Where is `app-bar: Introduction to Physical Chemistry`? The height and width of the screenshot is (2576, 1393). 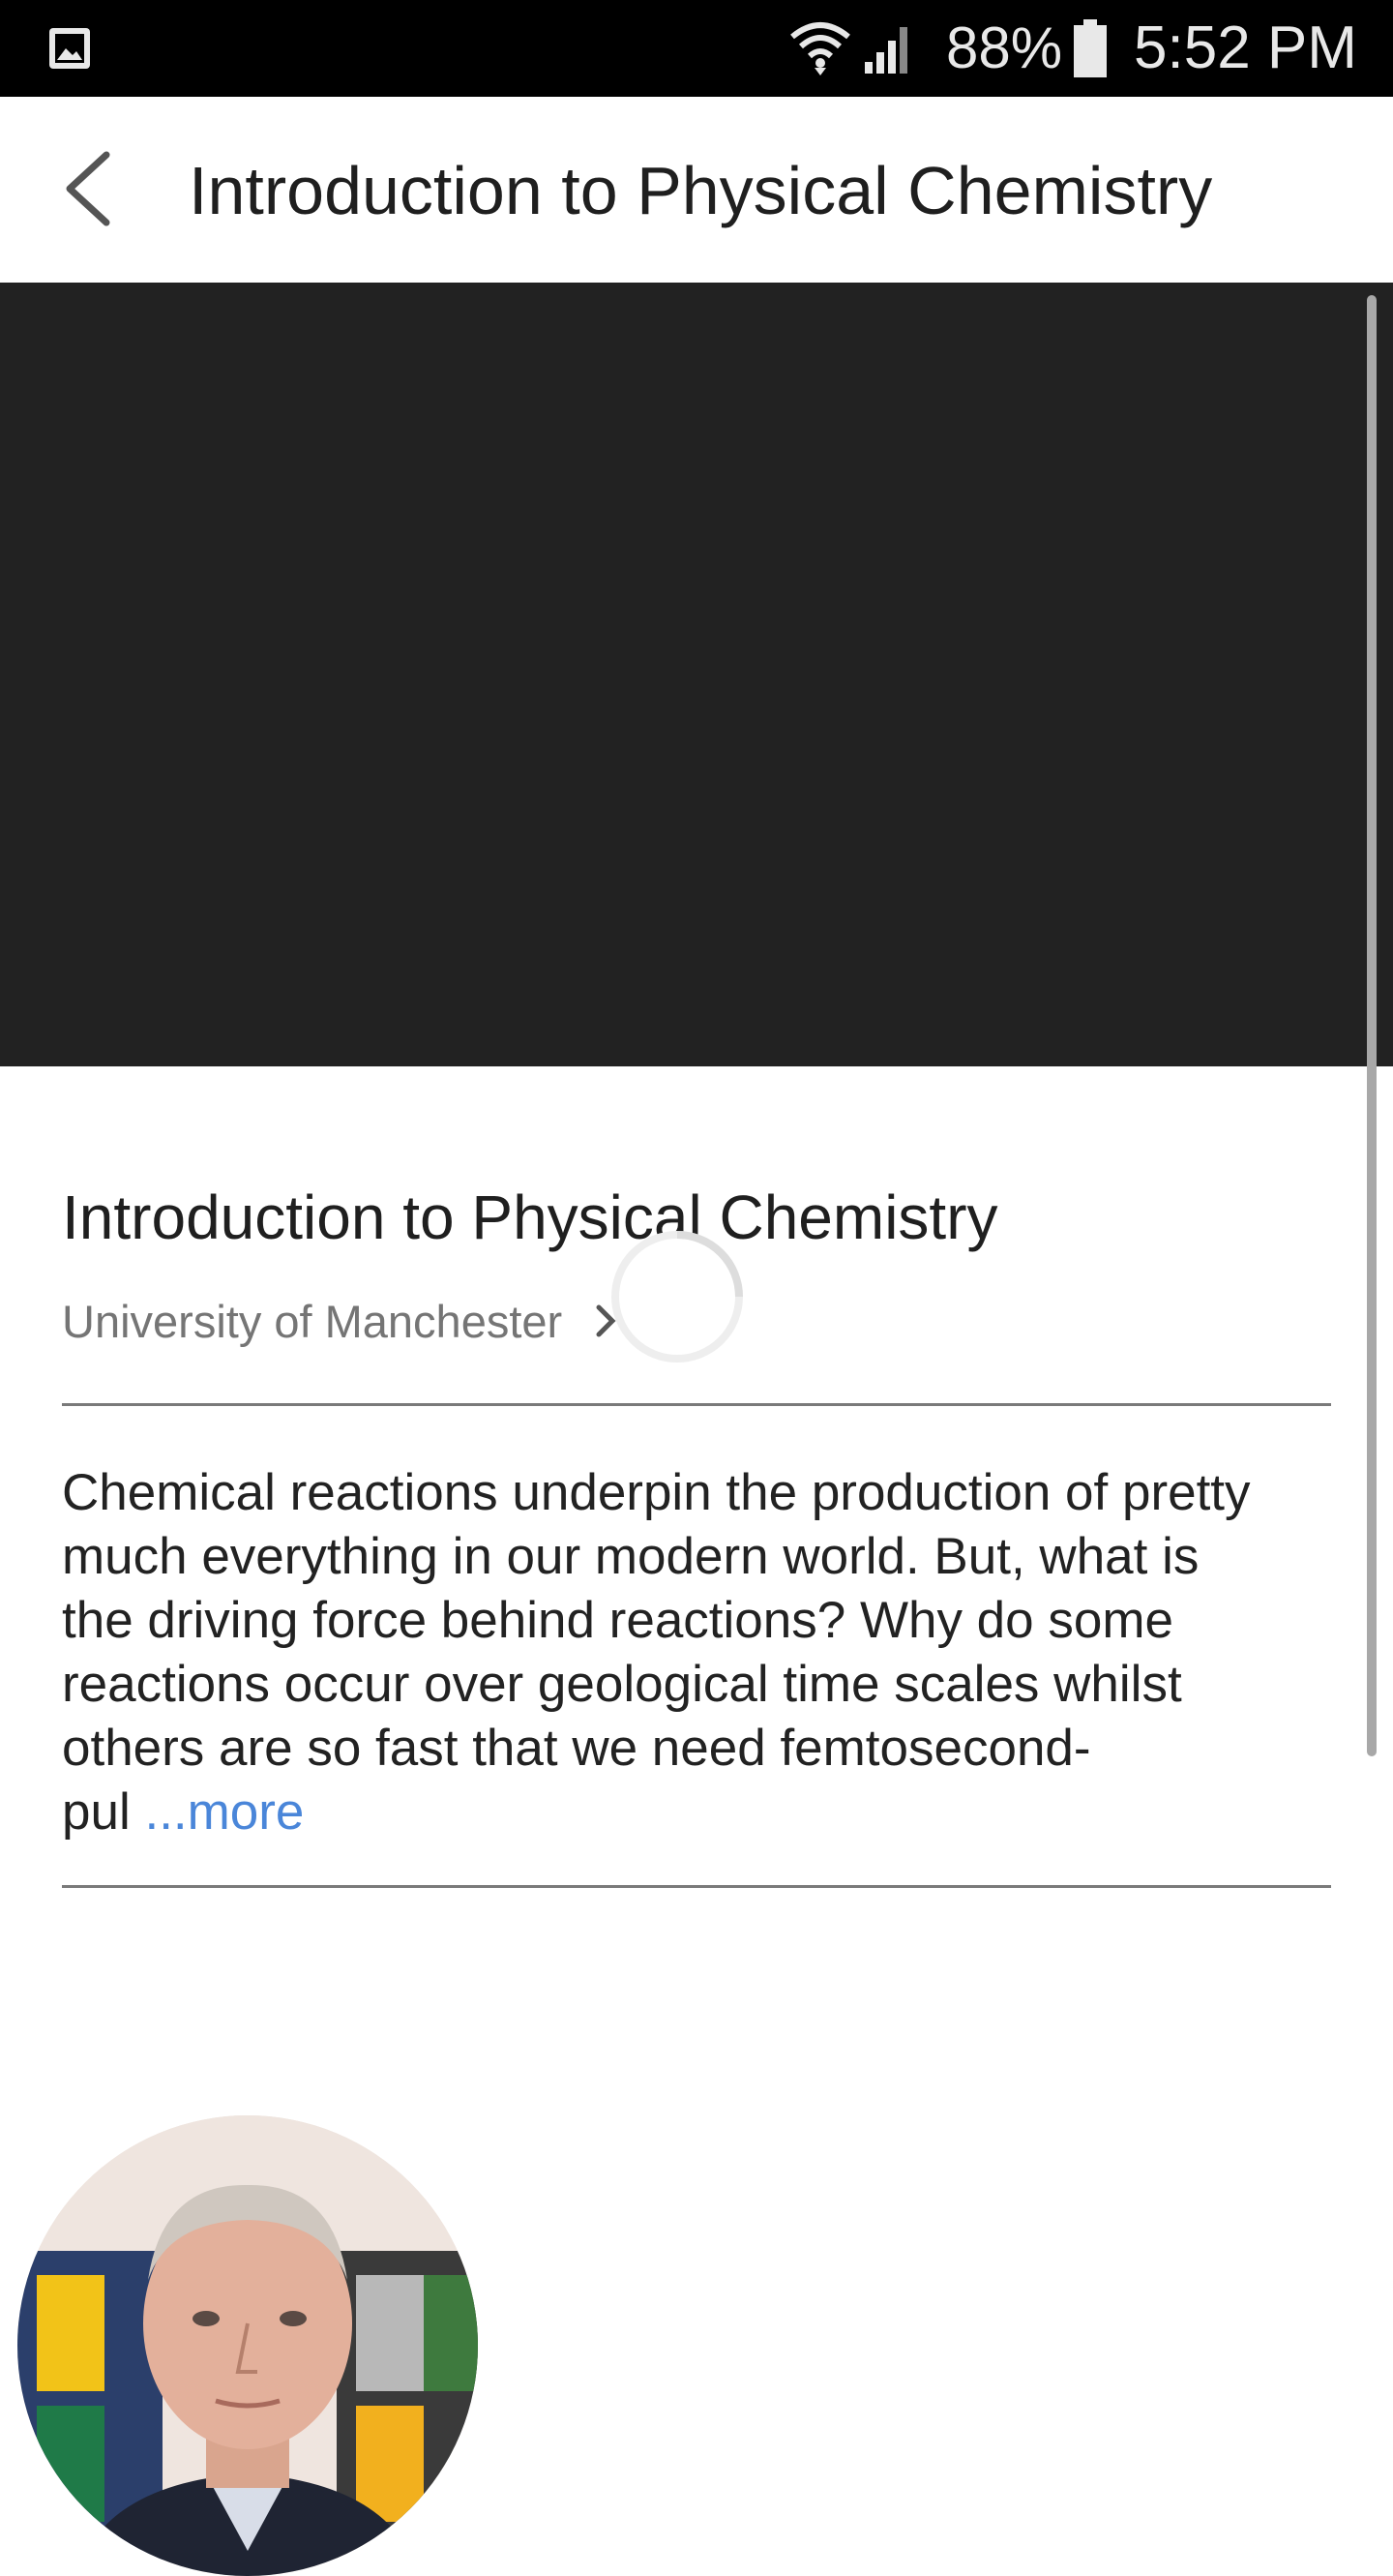 app-bar: Introduction to Physical Chemistry is located at coordinates (696, 190).